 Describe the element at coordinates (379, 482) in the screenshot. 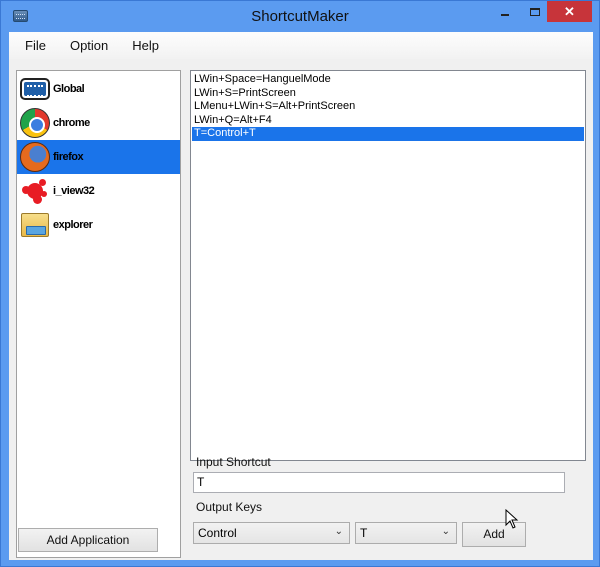

I see `input-shortcut-field: T` at that location.